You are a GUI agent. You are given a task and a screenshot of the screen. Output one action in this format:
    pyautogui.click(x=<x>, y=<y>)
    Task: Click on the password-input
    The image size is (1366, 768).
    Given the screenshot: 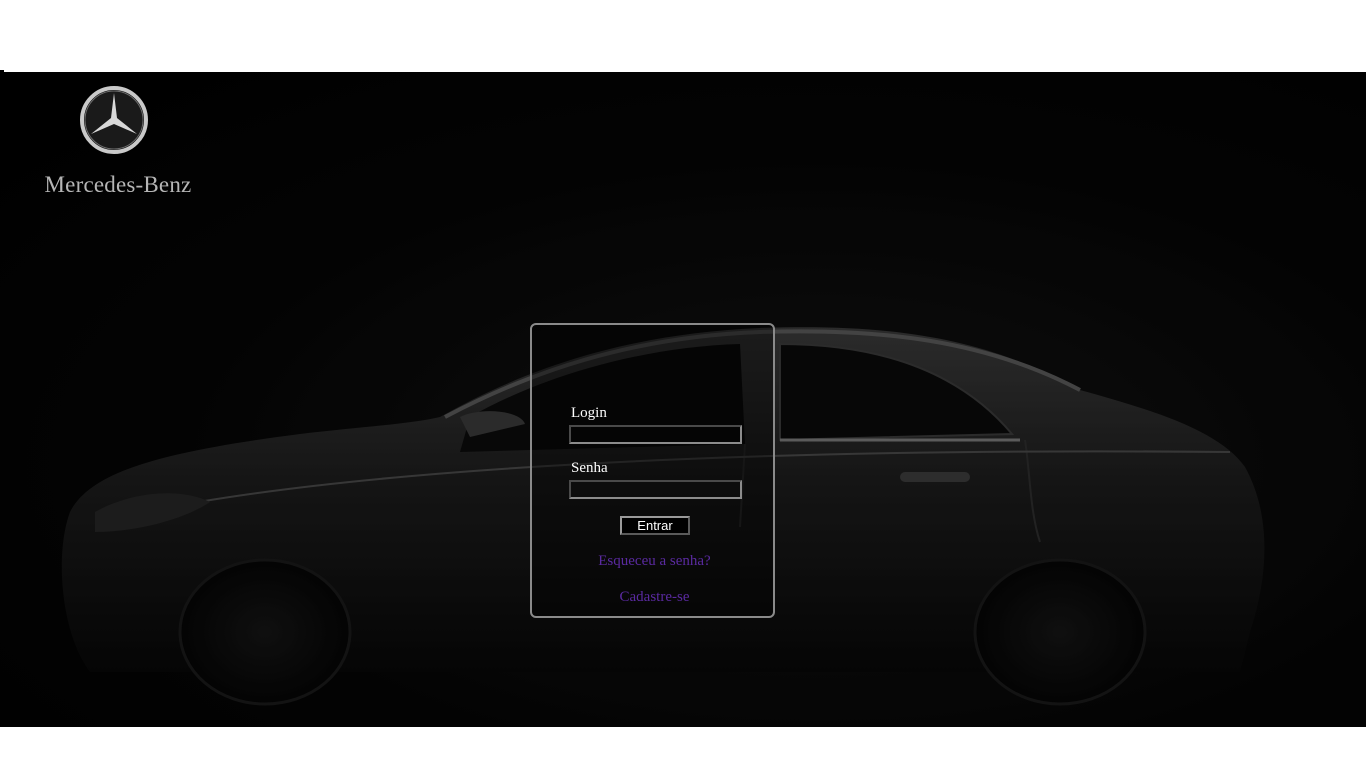 What is the action you would take?
    pyautogui.click(x=655, y=489)
    